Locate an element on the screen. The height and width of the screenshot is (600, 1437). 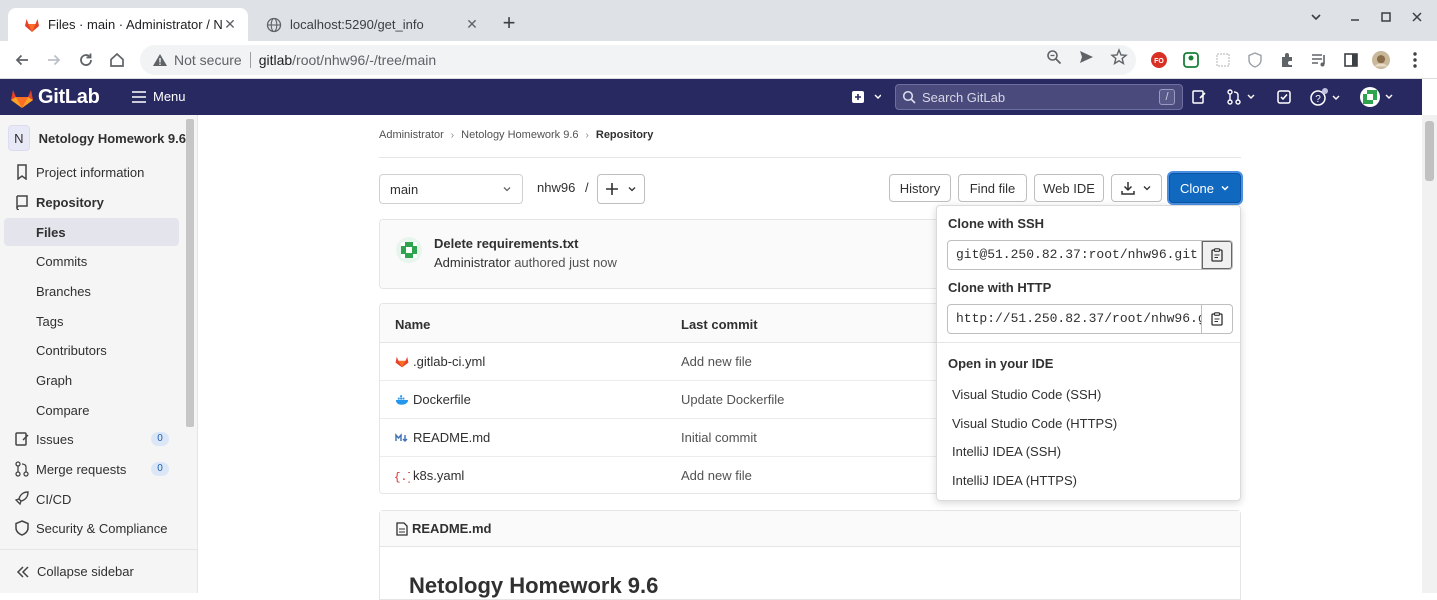
close-window-icon is located at coordinates (1420, 17).